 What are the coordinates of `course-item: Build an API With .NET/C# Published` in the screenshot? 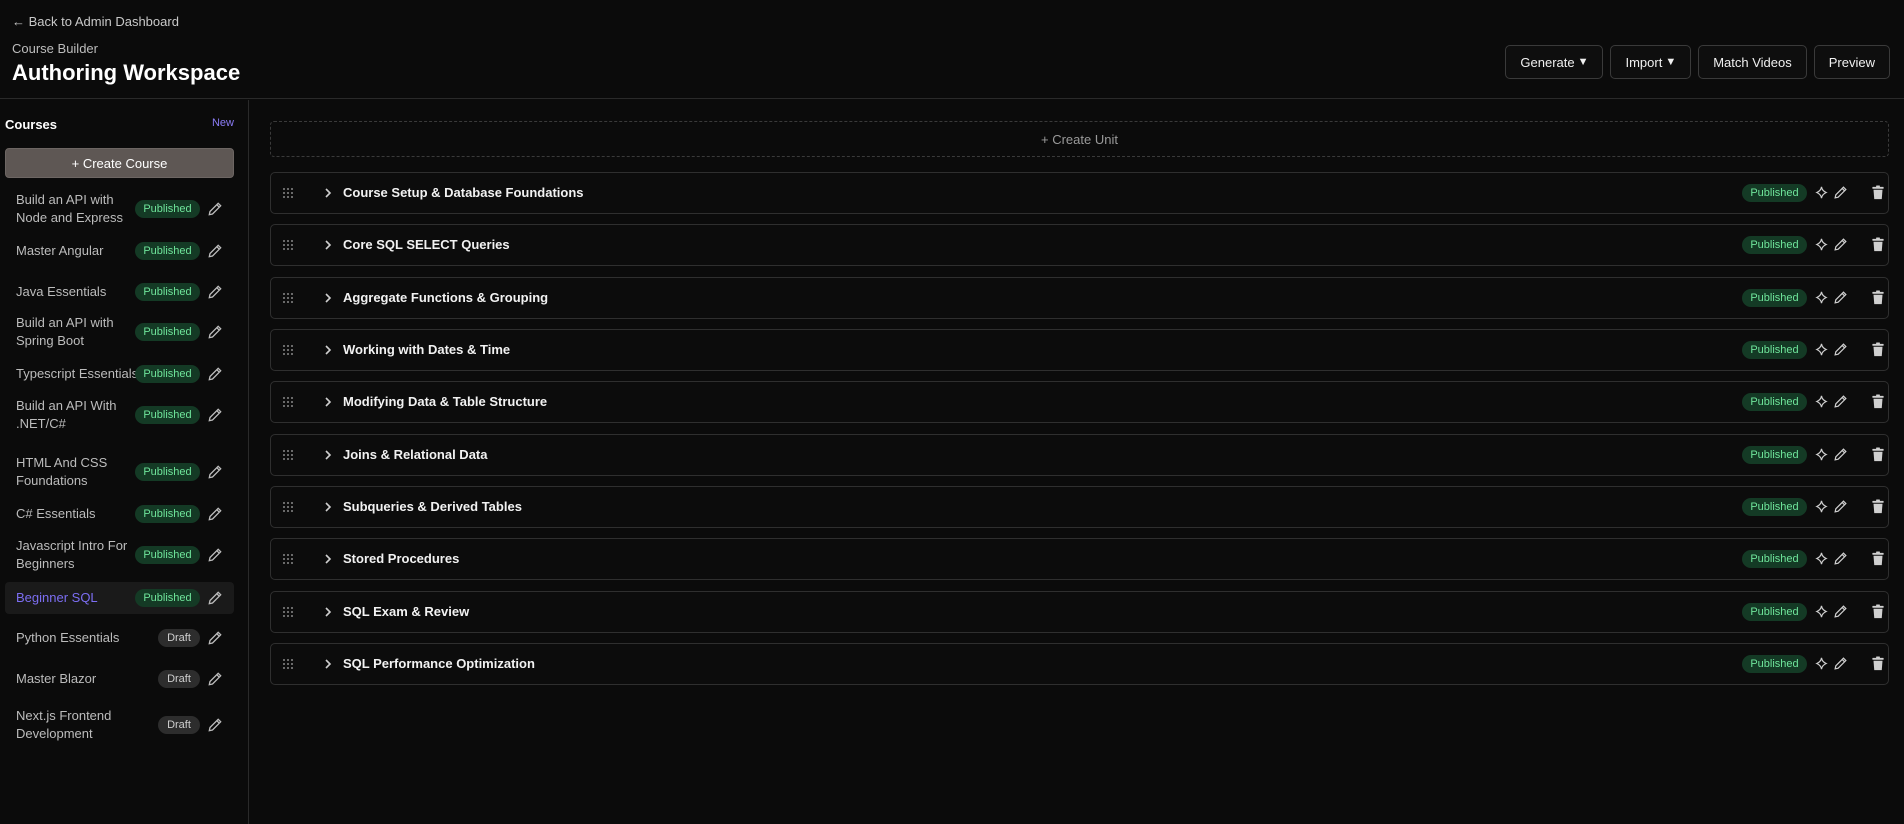 It's located at (119, 415).